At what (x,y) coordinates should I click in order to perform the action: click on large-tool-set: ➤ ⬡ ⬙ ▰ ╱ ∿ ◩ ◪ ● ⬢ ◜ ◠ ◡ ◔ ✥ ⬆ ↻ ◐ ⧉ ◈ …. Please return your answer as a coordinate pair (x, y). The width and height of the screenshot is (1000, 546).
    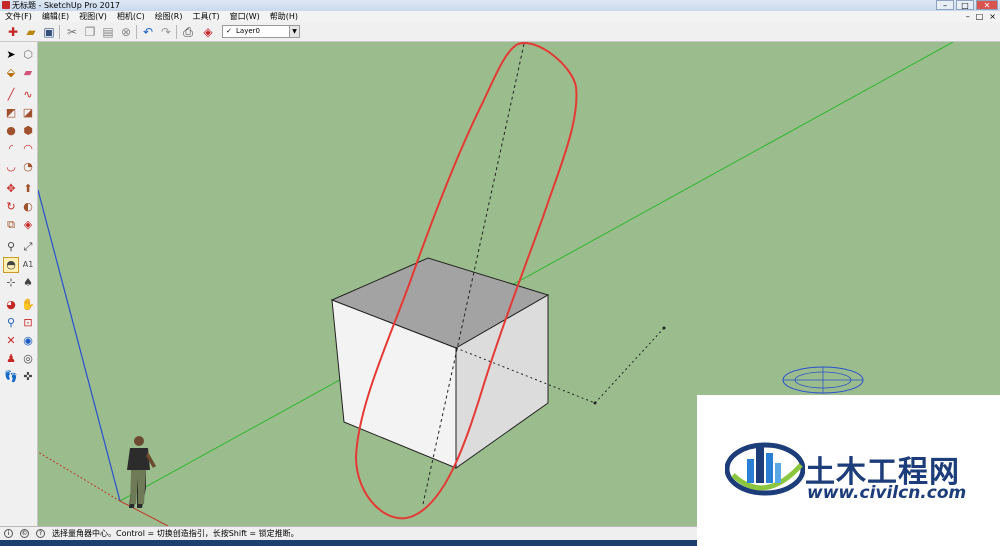
    Looking at the image, I should click on (19, 284).